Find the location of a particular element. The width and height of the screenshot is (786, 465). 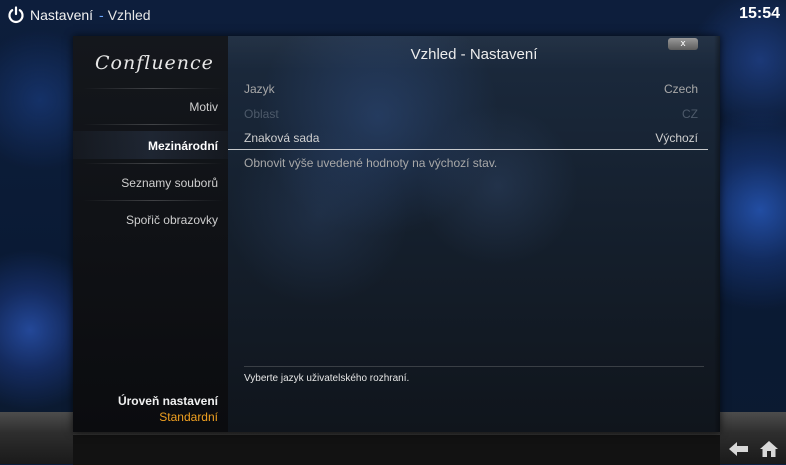

description-divider is located at coordinates (474, 366).